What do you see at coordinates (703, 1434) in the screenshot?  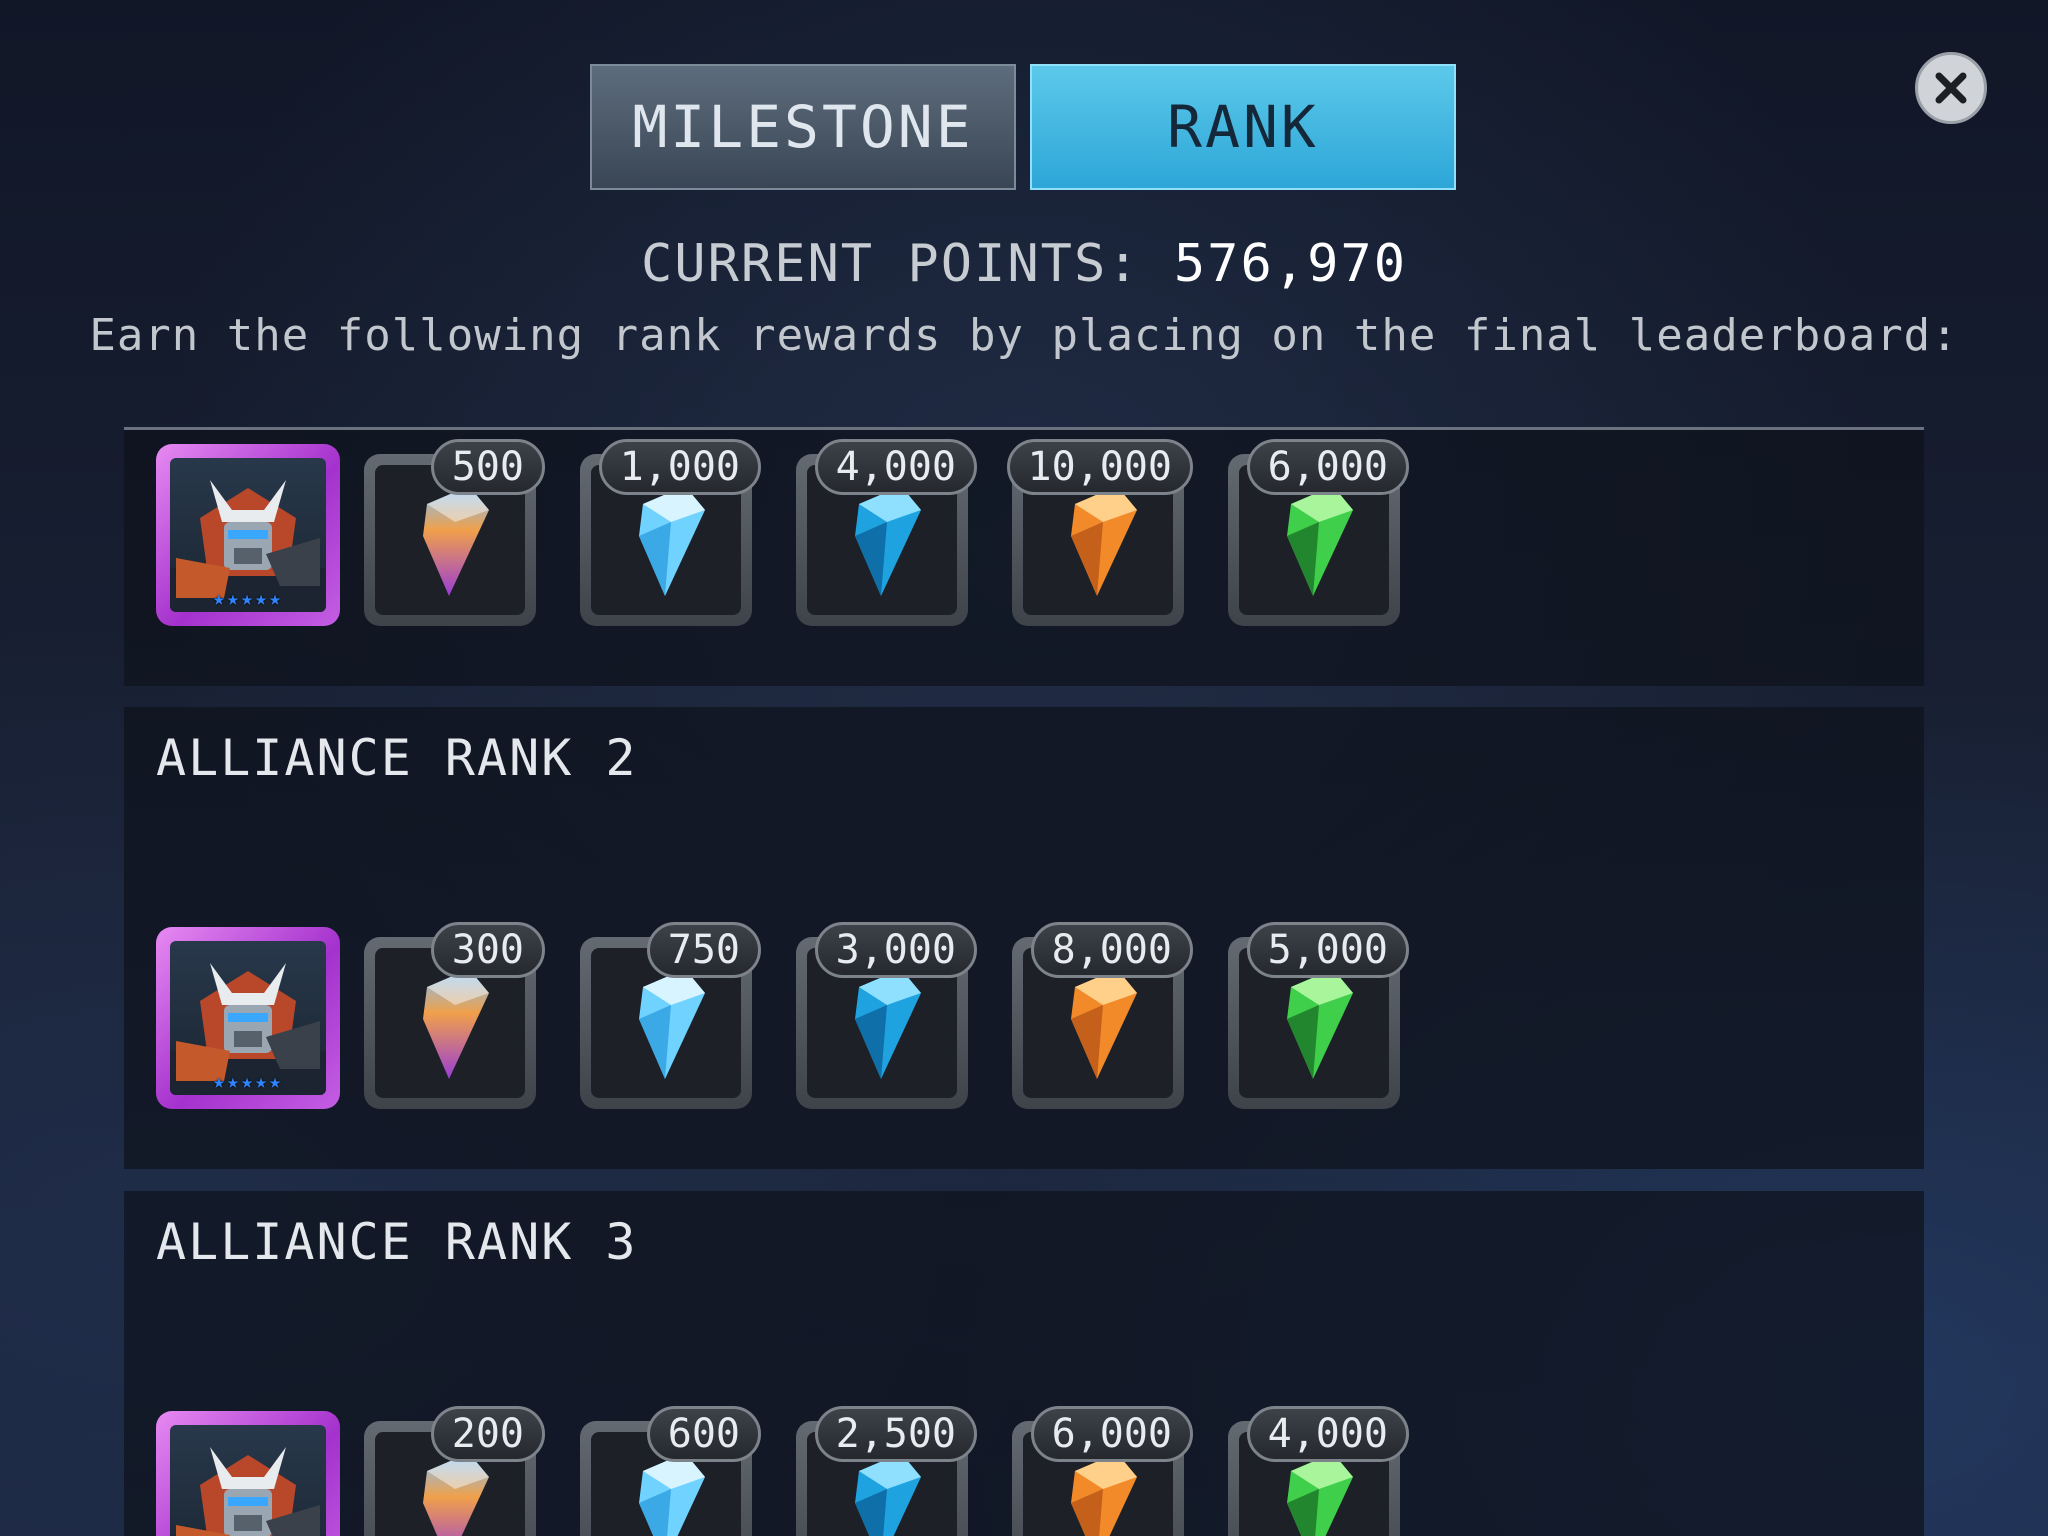 I see `reward-amount-badge: 600` at bounding box center [703, 1434].